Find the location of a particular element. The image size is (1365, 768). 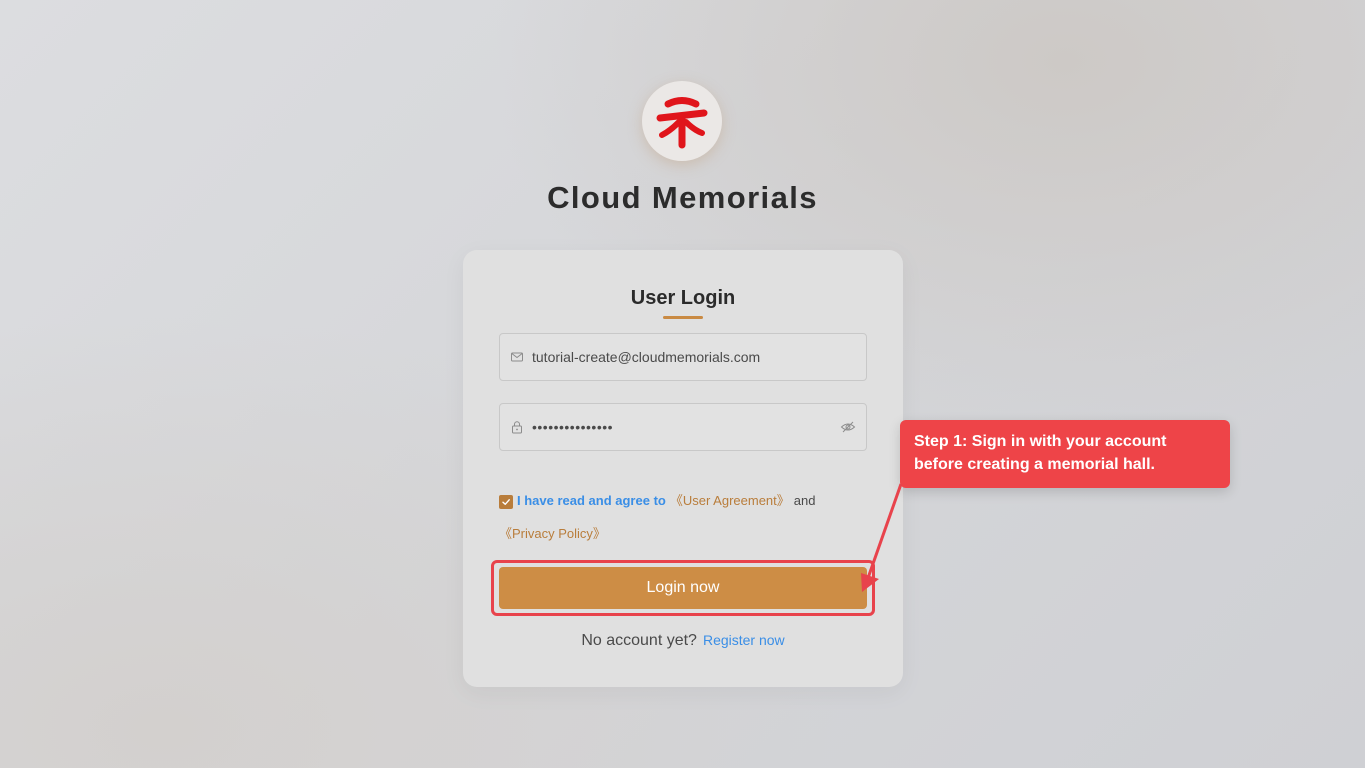

login-button: Login now is located at coordinates (683, 588).